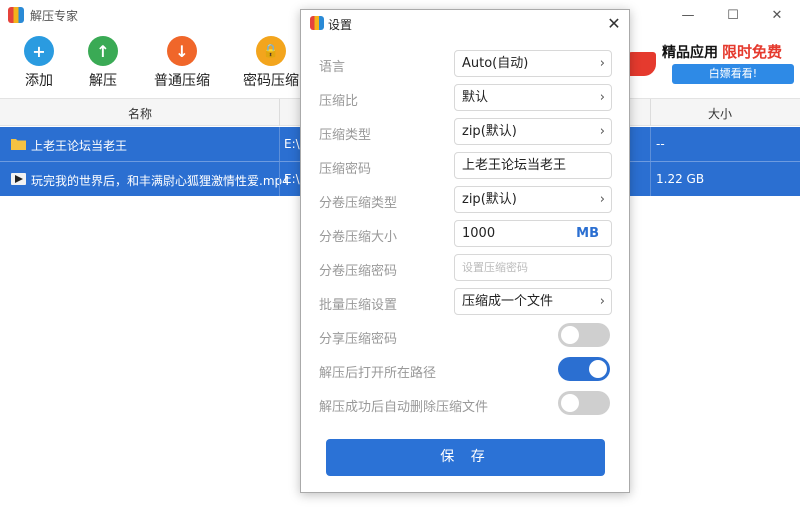 Image resolution: width=800 pixels, height=523 pixels. I want to click on delete-after-toggle, so click(584, 403).